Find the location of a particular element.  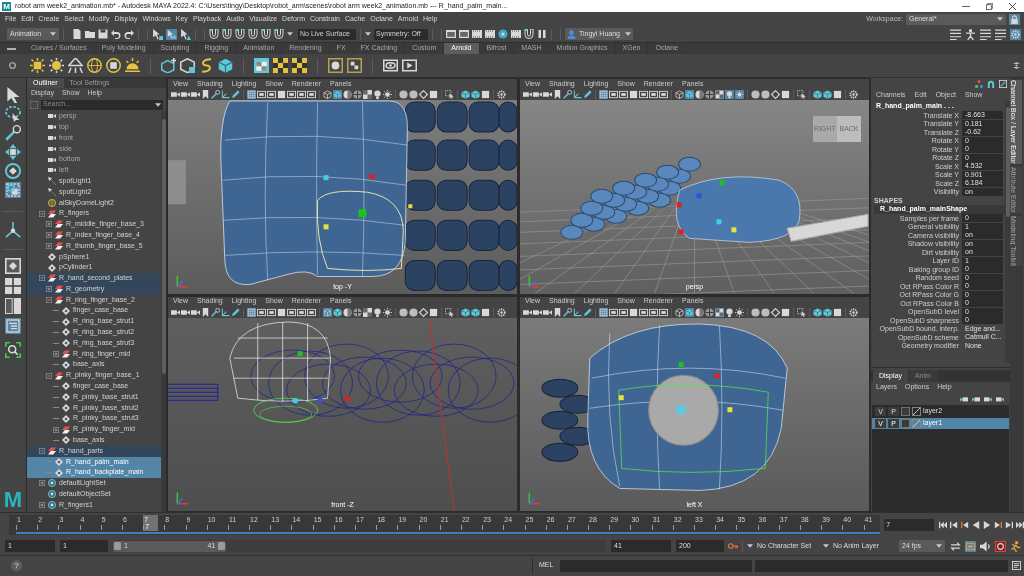

key-icon is located at coordinates (733, 546).